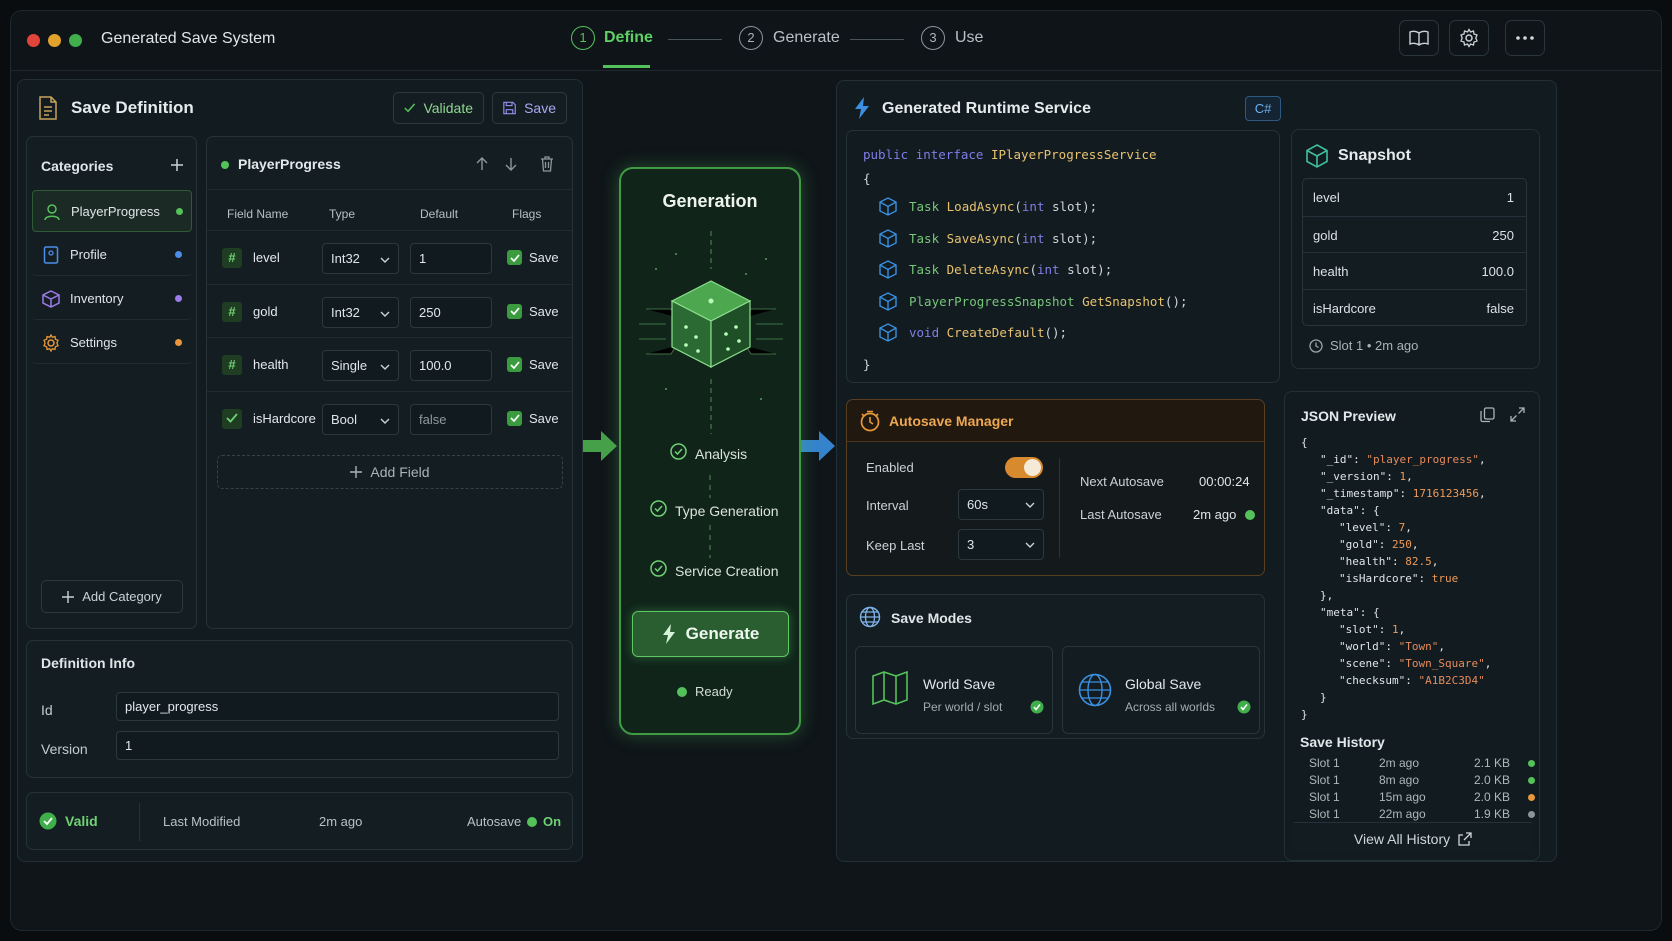  I want to click on history-row: Slot 1 22m ago 1.9 KB, so click(1422, 814).